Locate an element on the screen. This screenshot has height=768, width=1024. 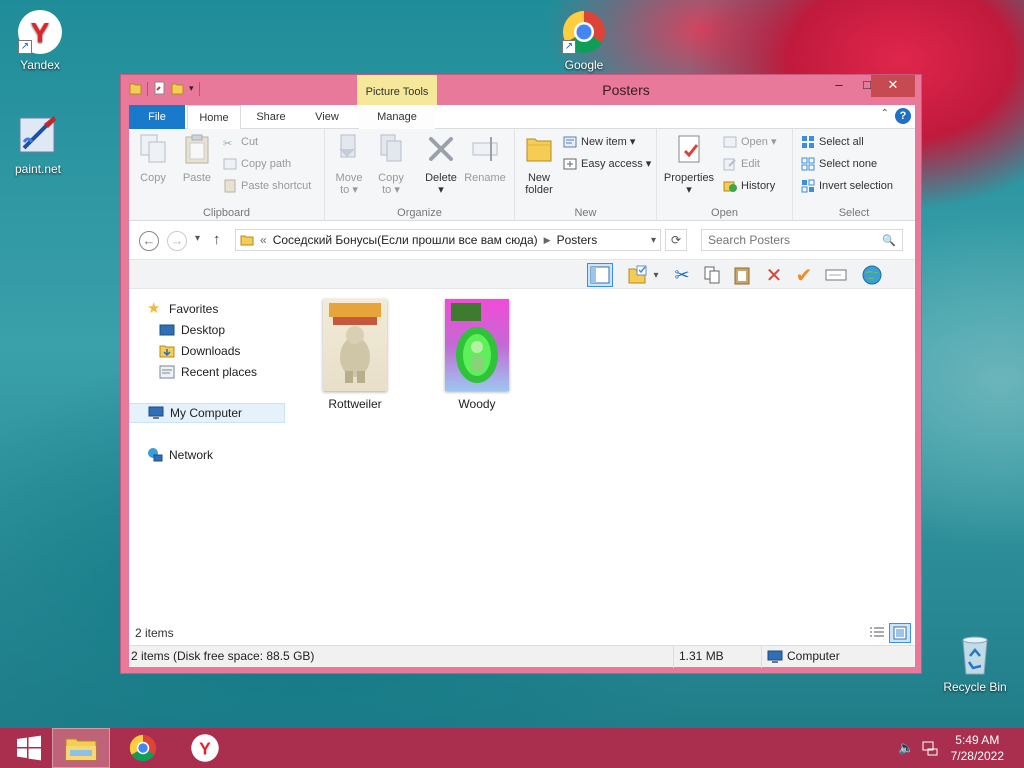
properties-icon is located at coordinates (689, 149).